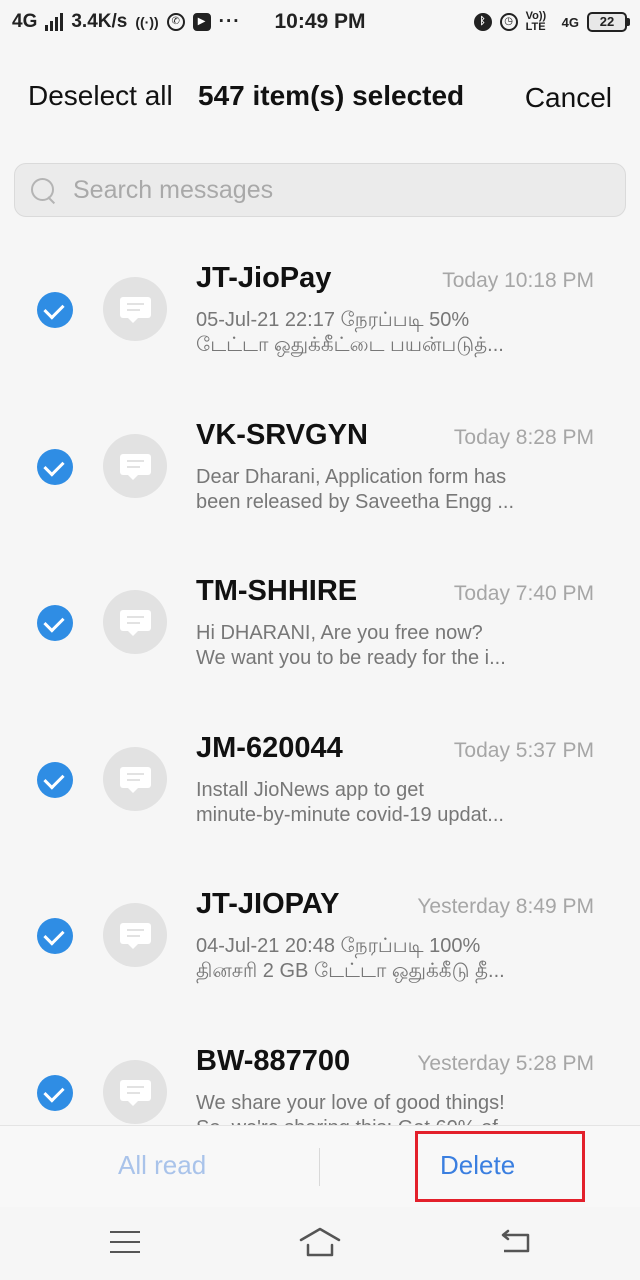  I want to click on preview-line: 05-Jul-21 22:17 நேரப்படி 50%, so click(333, 320).